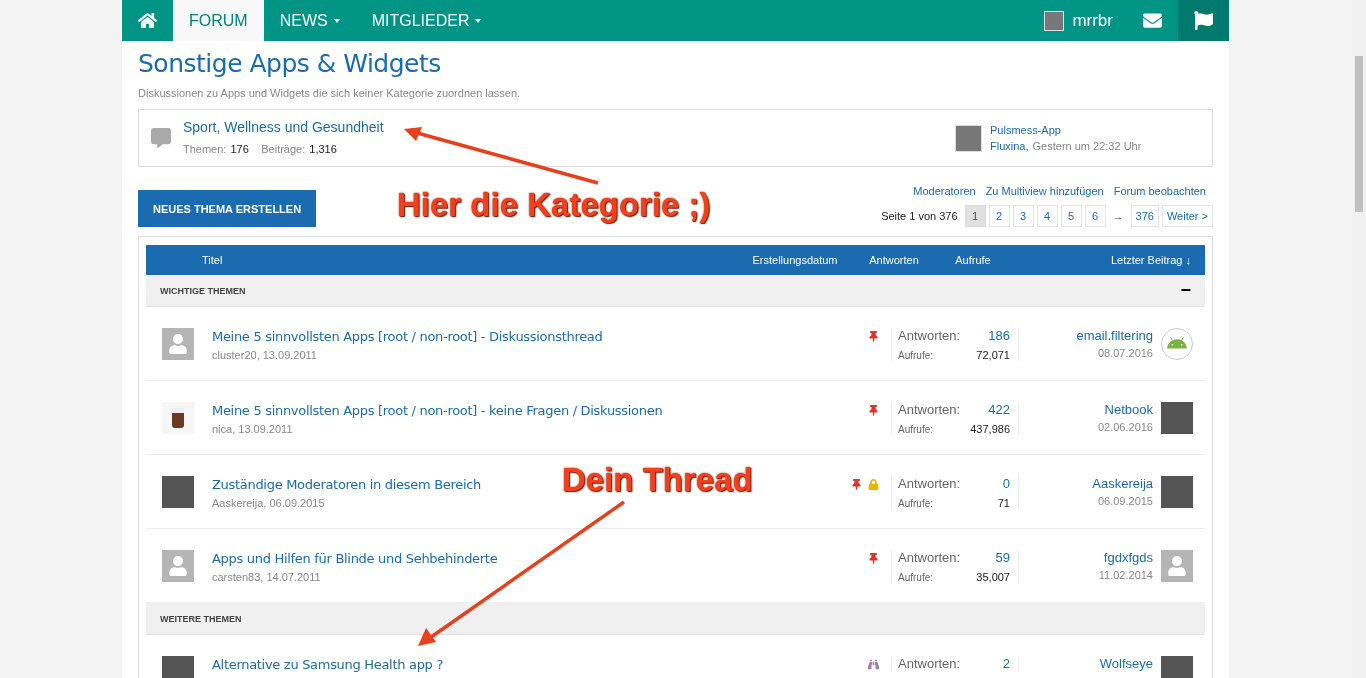 This screenshot has width=1366, height=678. Describe the element at coordinates (980, 260) in the screenshot. I see `column-header: Aufrufe` at that location.